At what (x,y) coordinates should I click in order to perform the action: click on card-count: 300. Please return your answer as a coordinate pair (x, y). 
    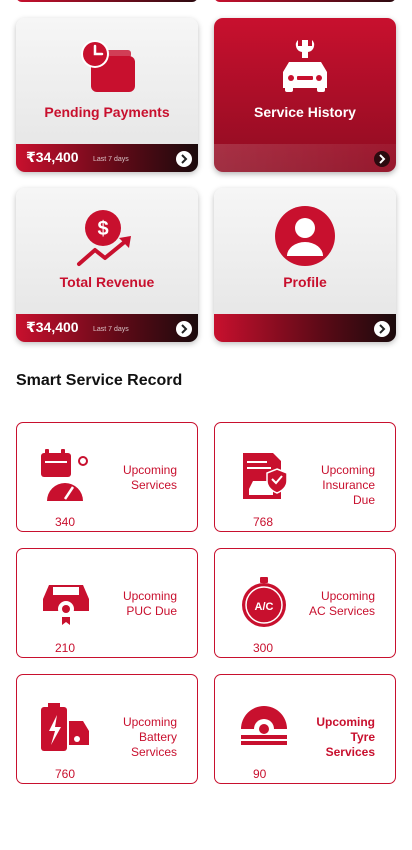
    Looking at the image, I should click on (263, 648).